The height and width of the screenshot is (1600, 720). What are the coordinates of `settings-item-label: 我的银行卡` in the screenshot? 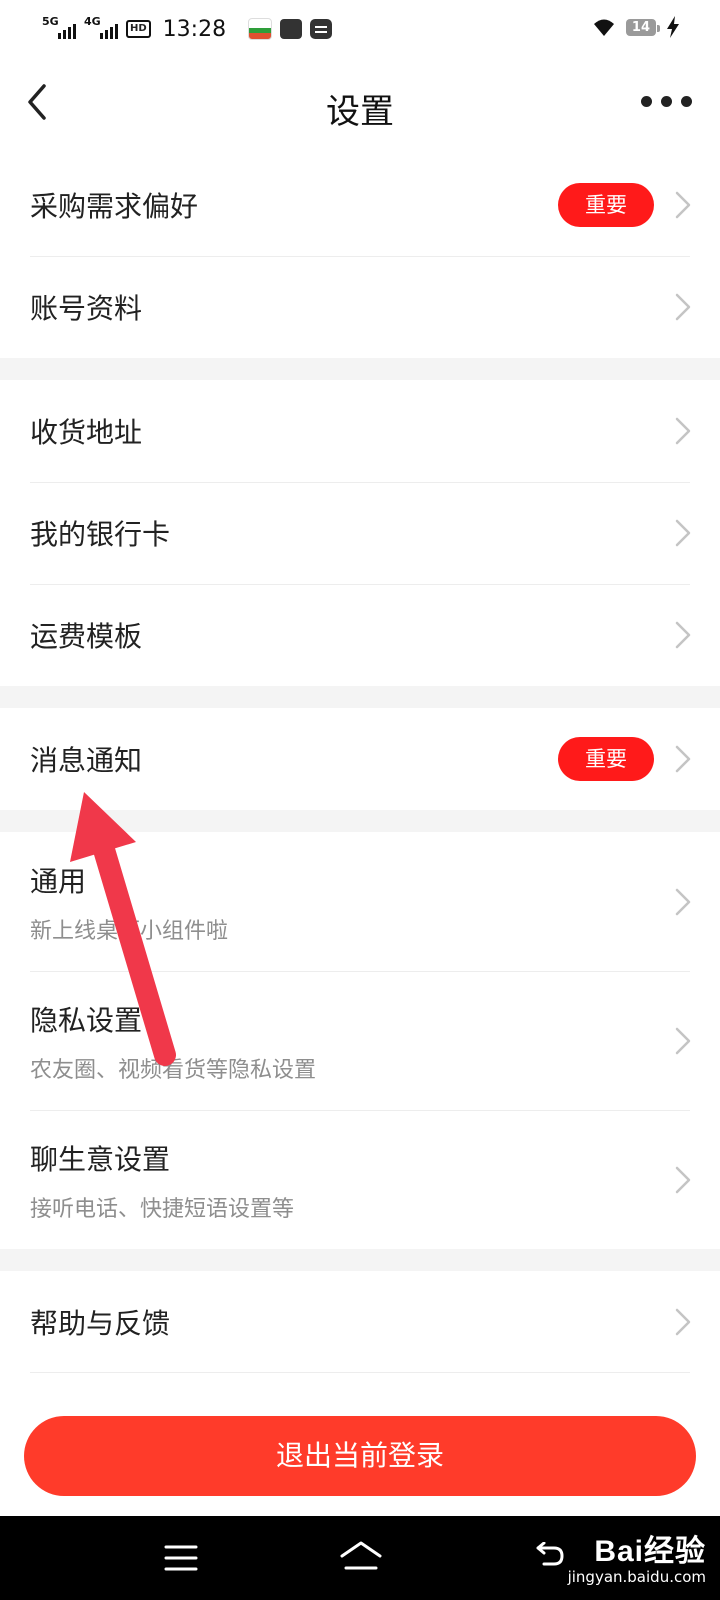 It's located at (100, 534).